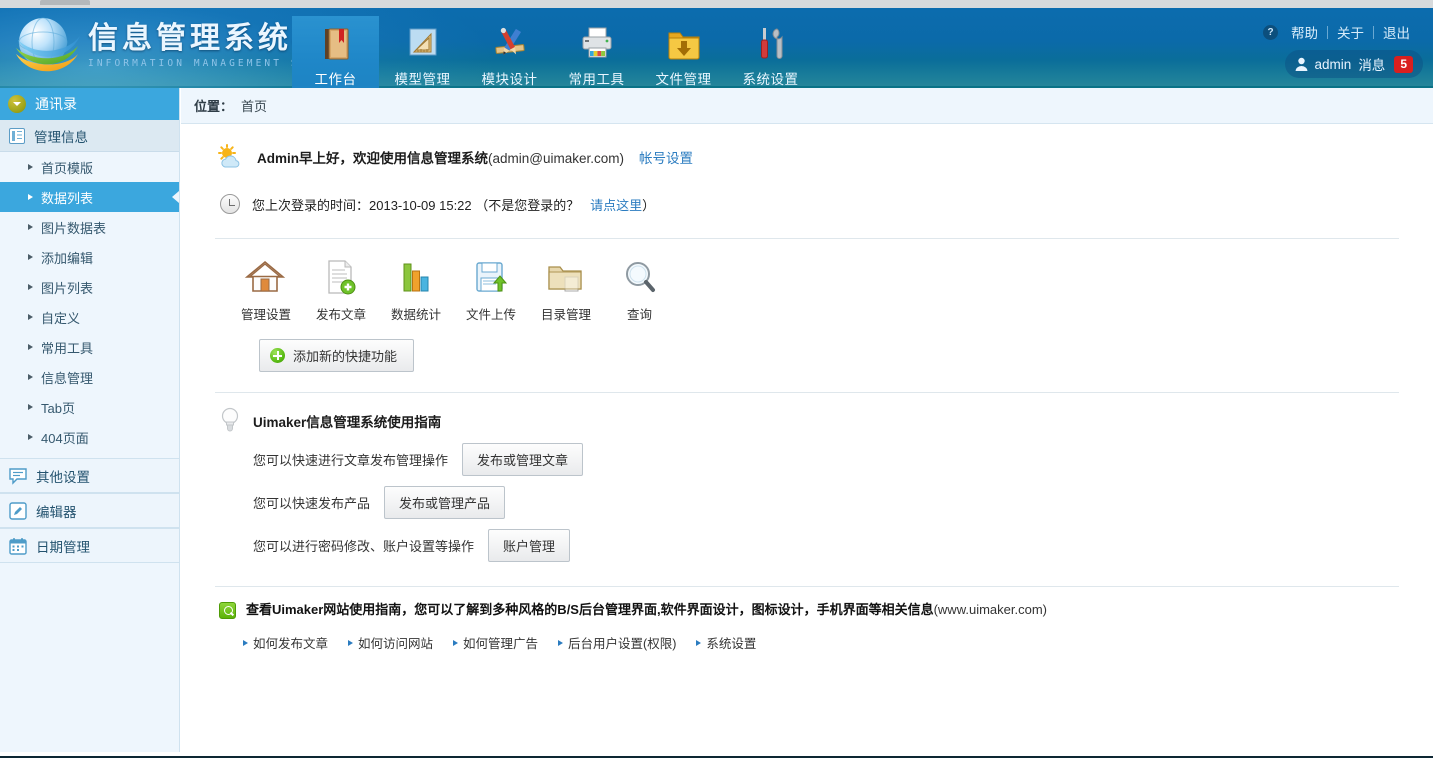 Image resolution: width=1433 pixels, height=758 pixels. I want to click on user-pill: admin 消息 5, so click(1353, 64).